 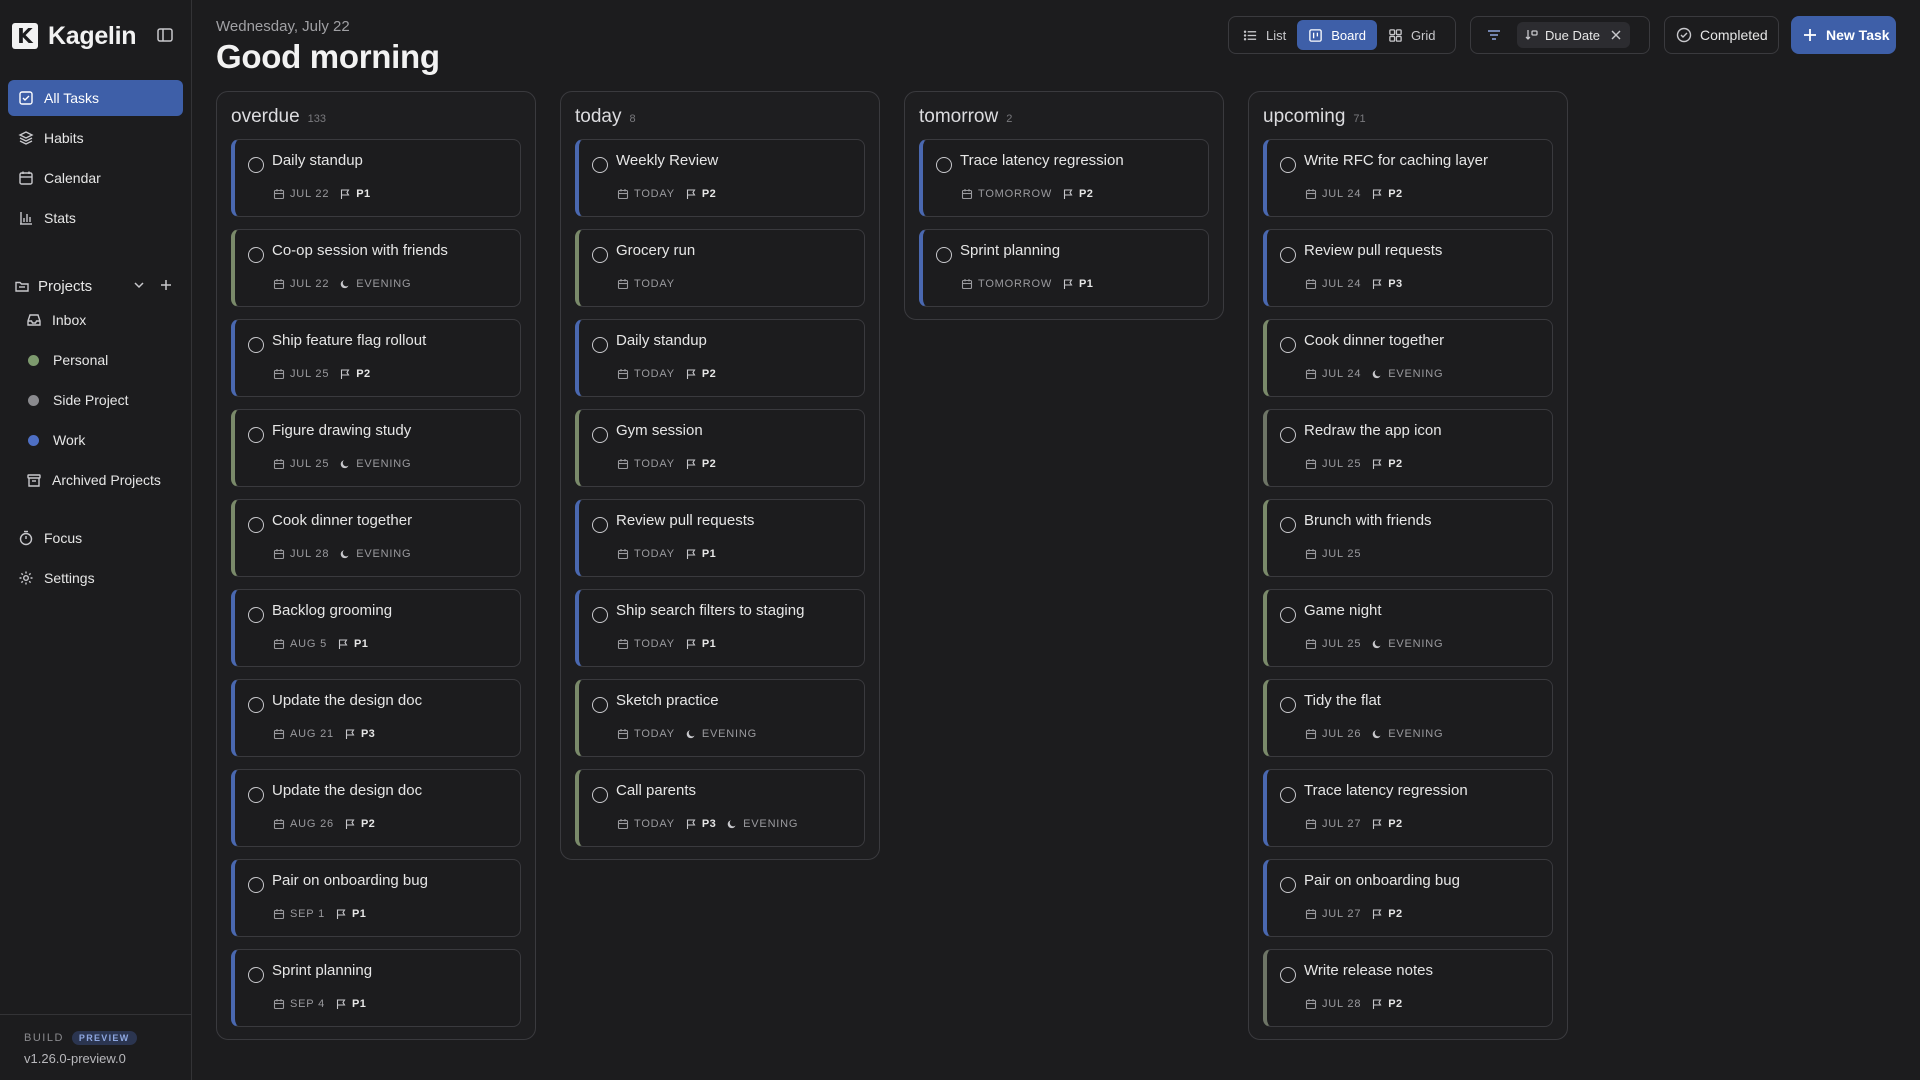 What do you see at coordinates (1015, 284) in the screenshot?
I see `due-date: TOMORROW` at bounding box center [1015, 284].